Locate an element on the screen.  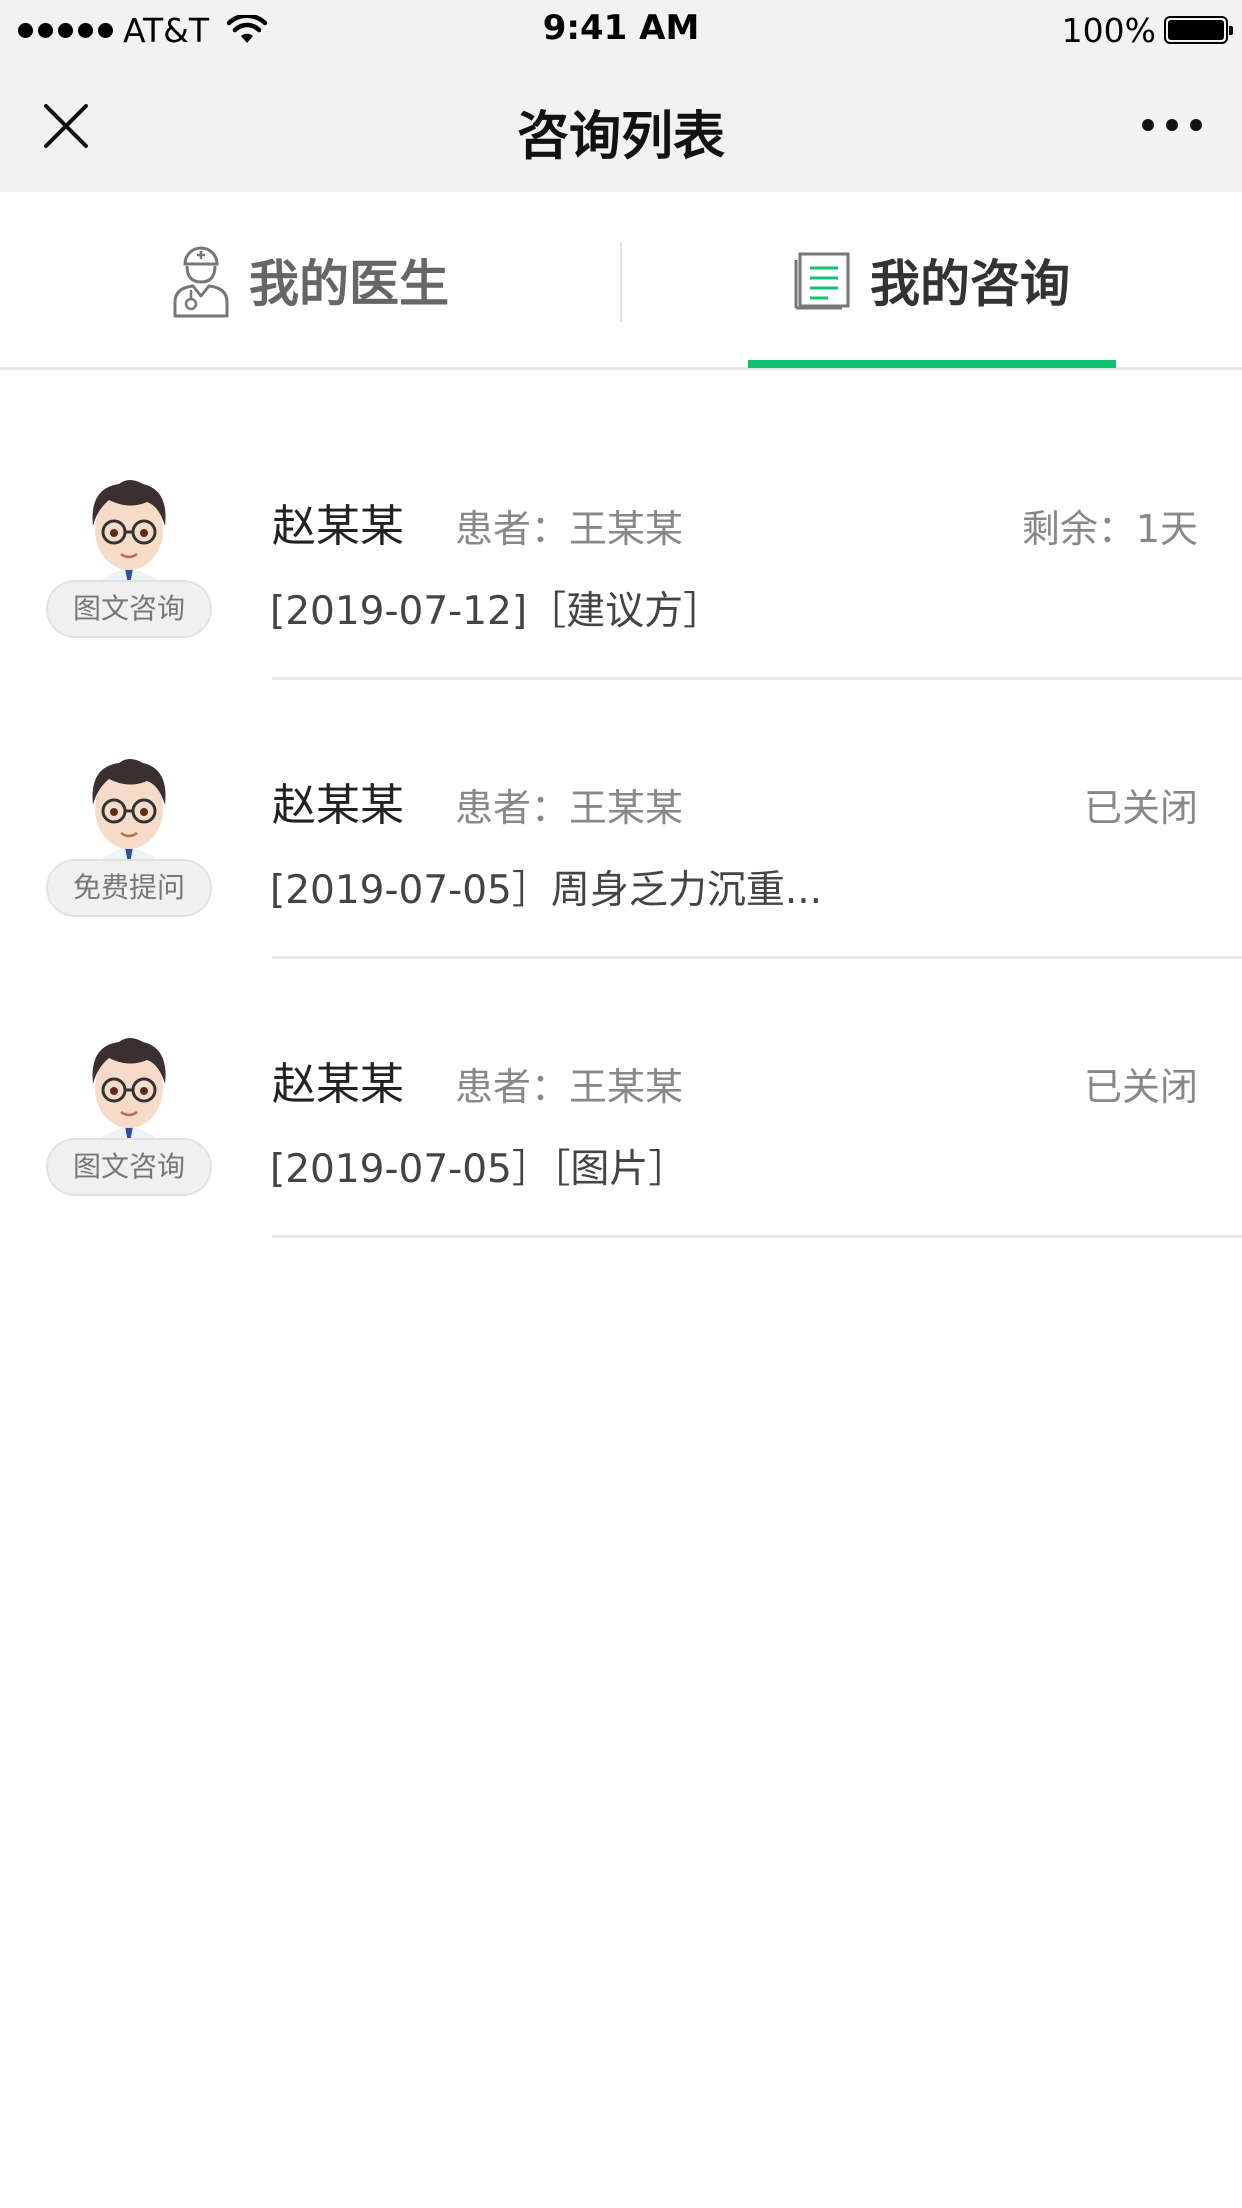
battery-percentage: 100% is located at coordinates (1108, 30).